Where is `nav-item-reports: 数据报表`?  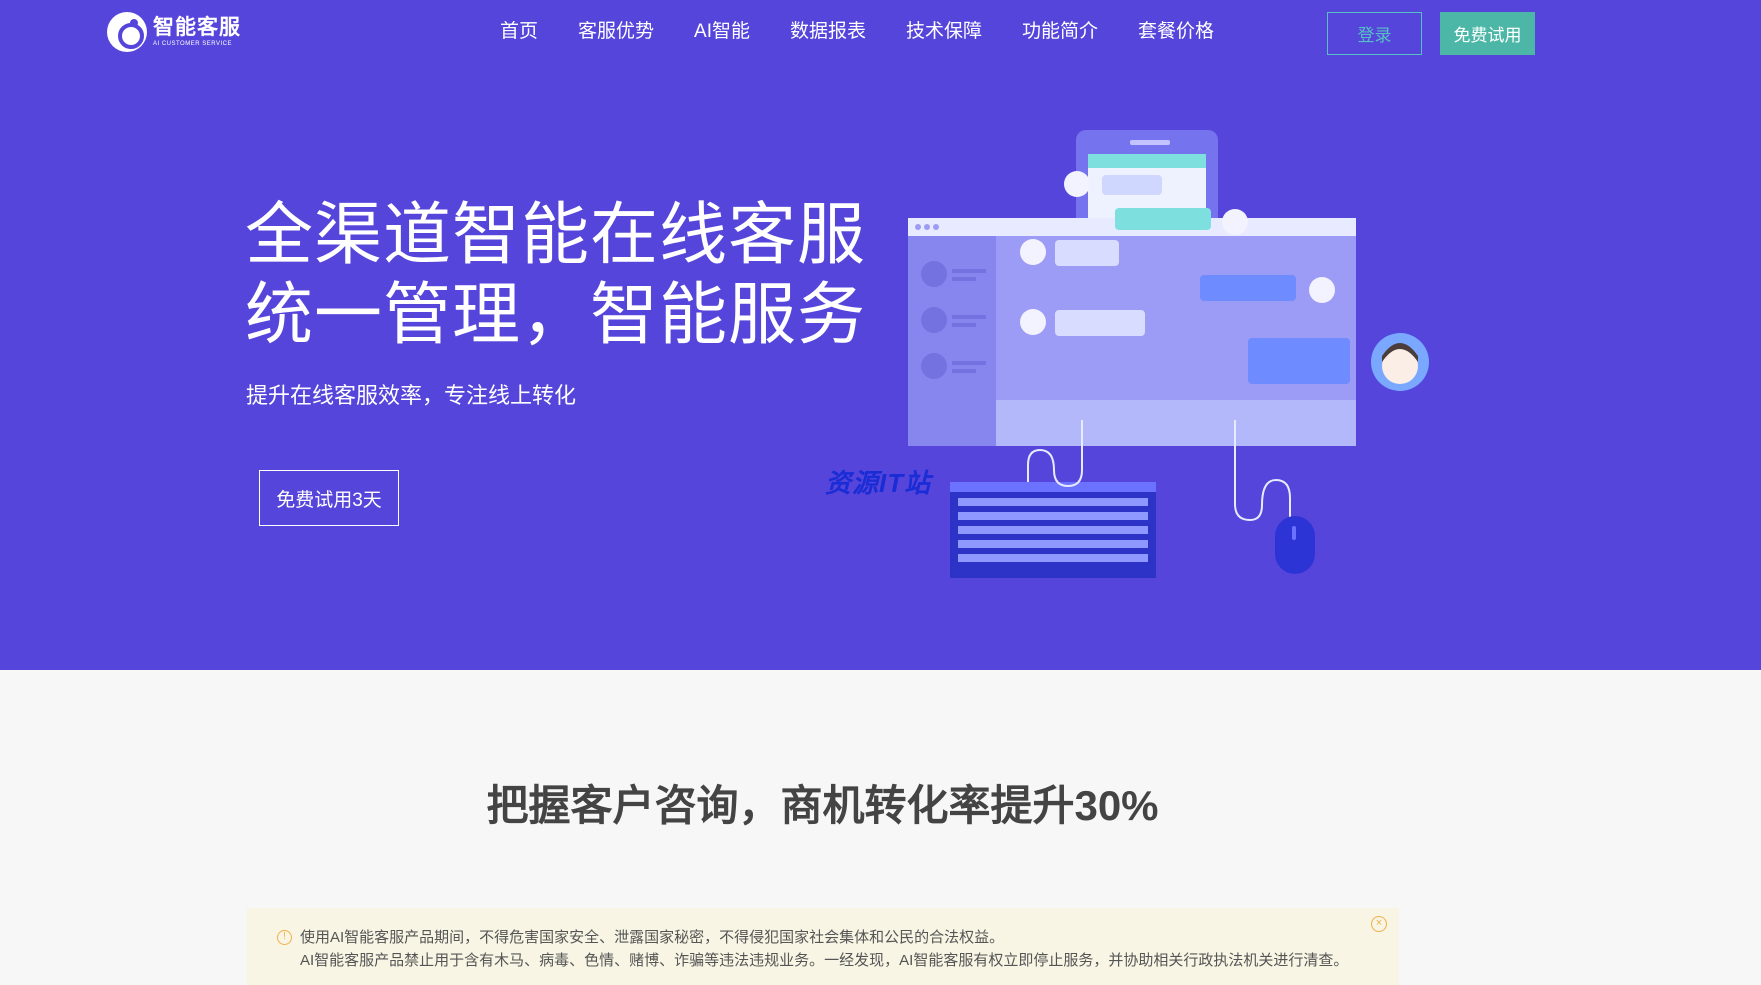 nav-item-reports: 数据报表 is located at coordinates (828, 32).